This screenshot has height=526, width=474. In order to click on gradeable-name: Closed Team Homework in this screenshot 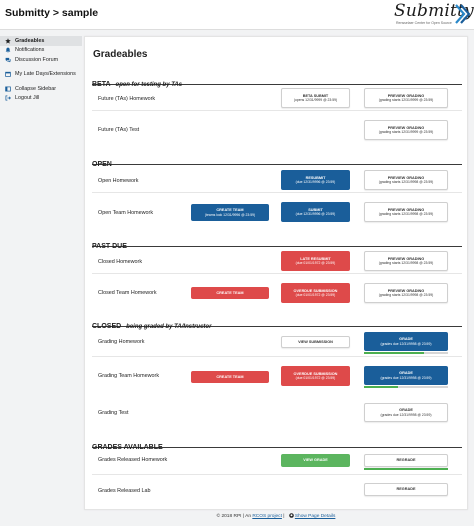, I will do `click(127, 293)`.